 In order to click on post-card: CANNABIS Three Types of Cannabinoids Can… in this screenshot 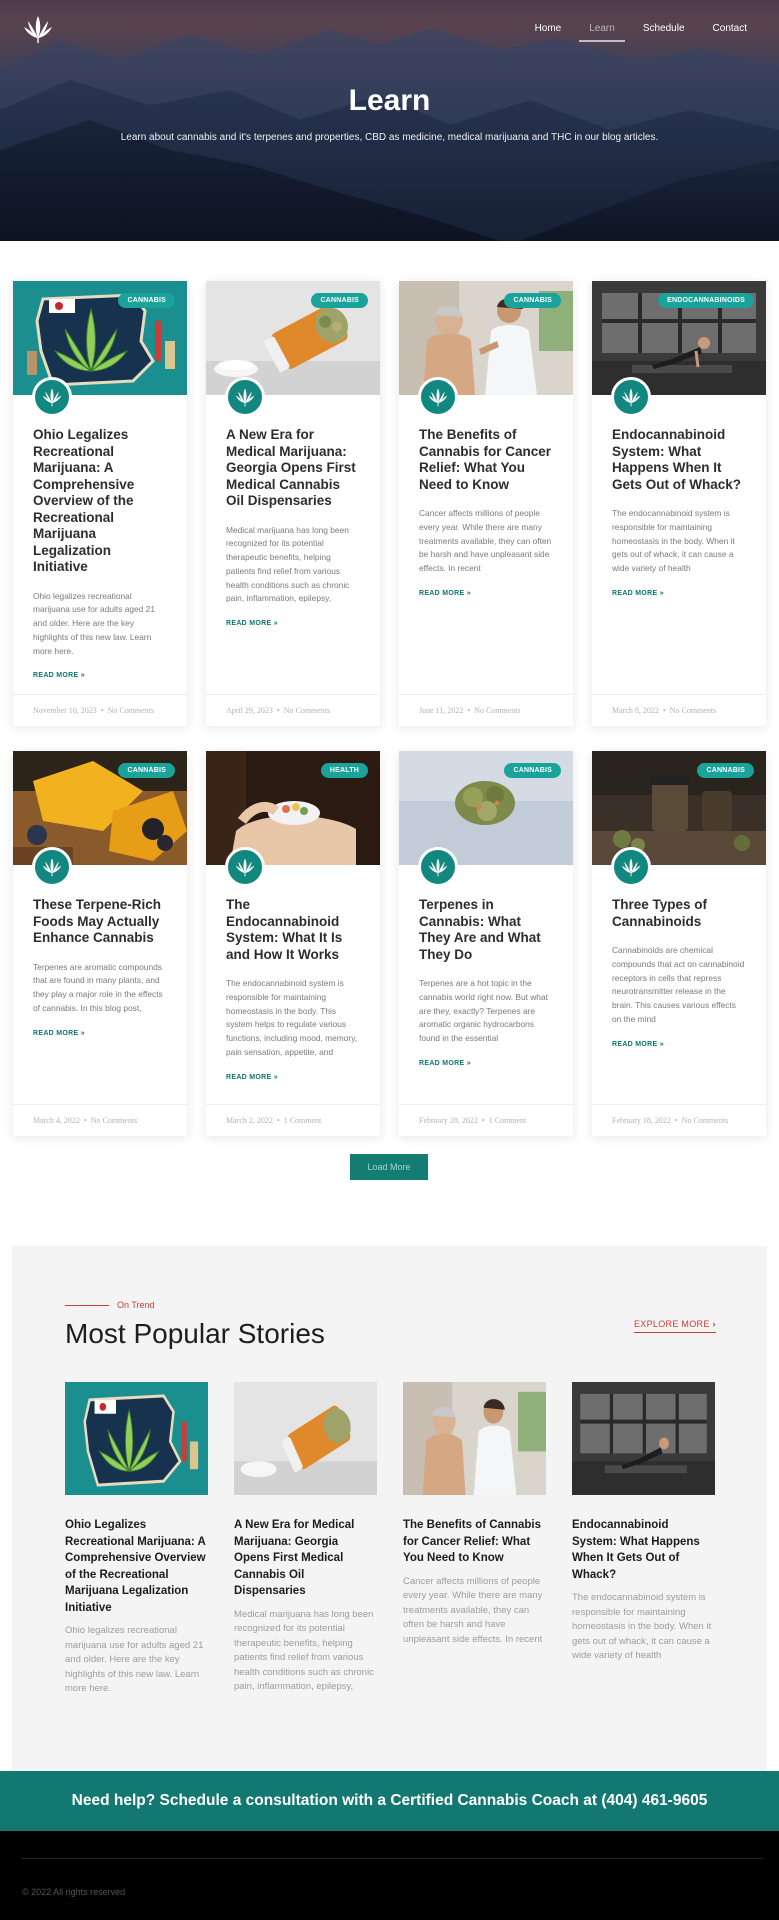, I will do `click(679, 943)`.